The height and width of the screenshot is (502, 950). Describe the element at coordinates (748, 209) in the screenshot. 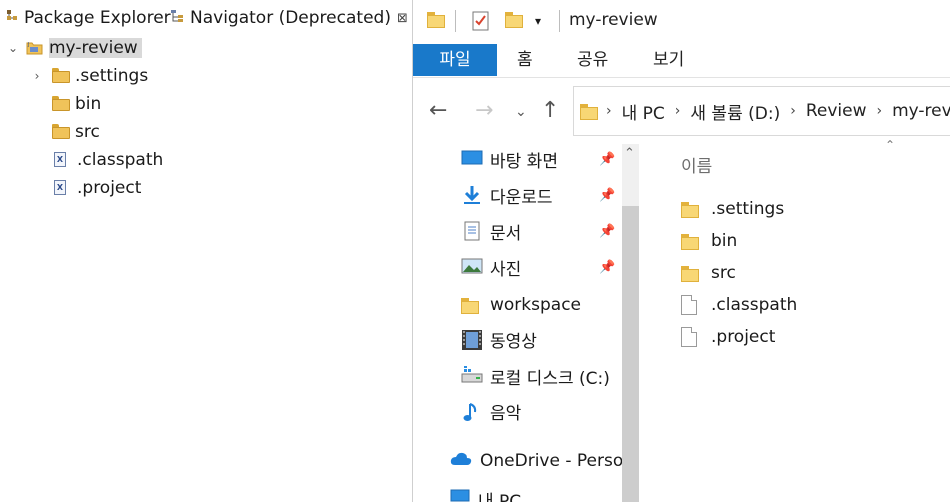

I see `file-name: .settings` at that location.